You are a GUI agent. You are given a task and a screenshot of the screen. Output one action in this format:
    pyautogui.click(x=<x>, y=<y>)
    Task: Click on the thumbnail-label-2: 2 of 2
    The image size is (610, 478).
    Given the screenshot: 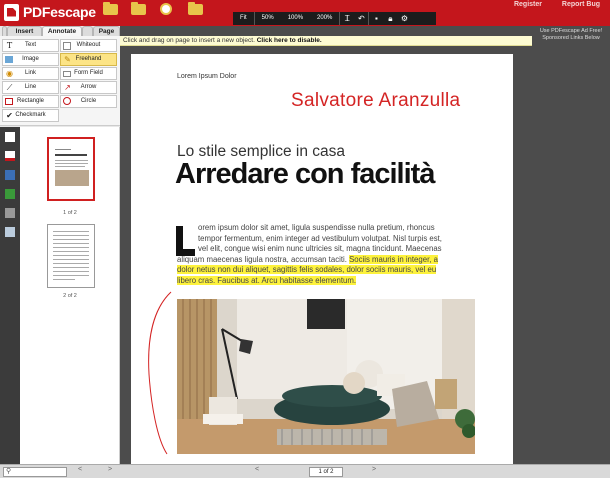 What is the action you would take?
    pyautogui.click(x=70, y=296)
    